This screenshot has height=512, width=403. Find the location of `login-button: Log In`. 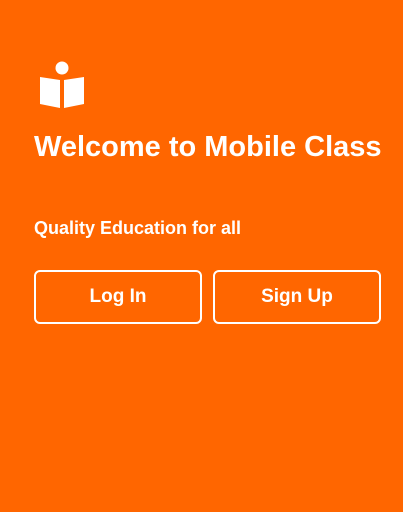

login-button: Log In is located at coordinates (118, 297).